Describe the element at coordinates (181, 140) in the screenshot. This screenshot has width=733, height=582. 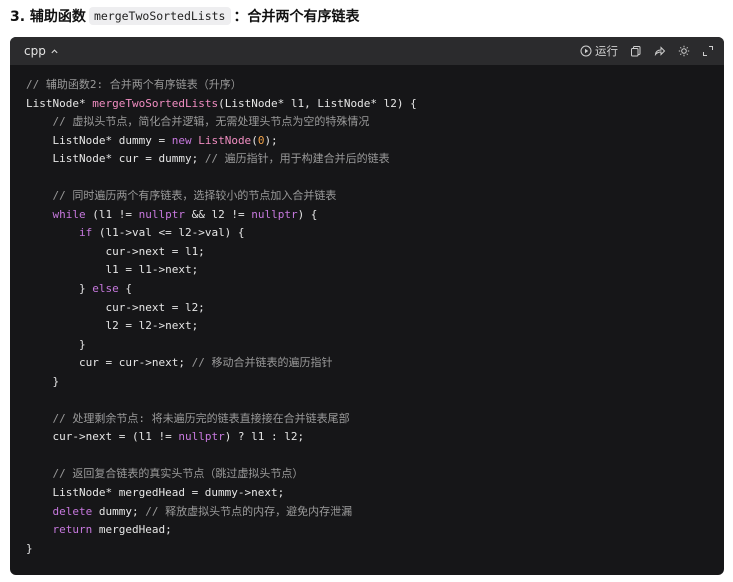
I see `code-token: new` at that location.